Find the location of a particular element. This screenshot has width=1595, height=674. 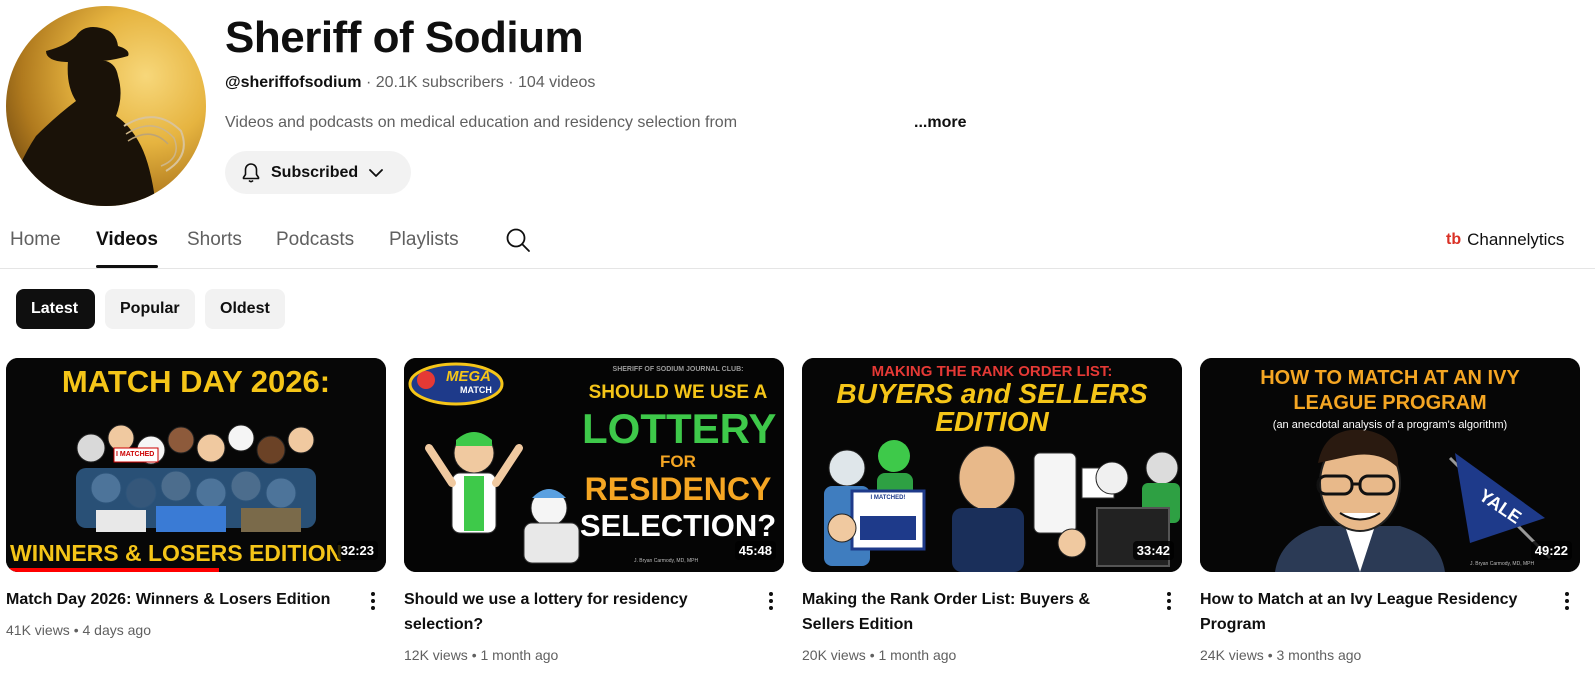

thumbnail-subheadline: WINNERS & LOSERS EDITION is located at coordinates (176, 553).